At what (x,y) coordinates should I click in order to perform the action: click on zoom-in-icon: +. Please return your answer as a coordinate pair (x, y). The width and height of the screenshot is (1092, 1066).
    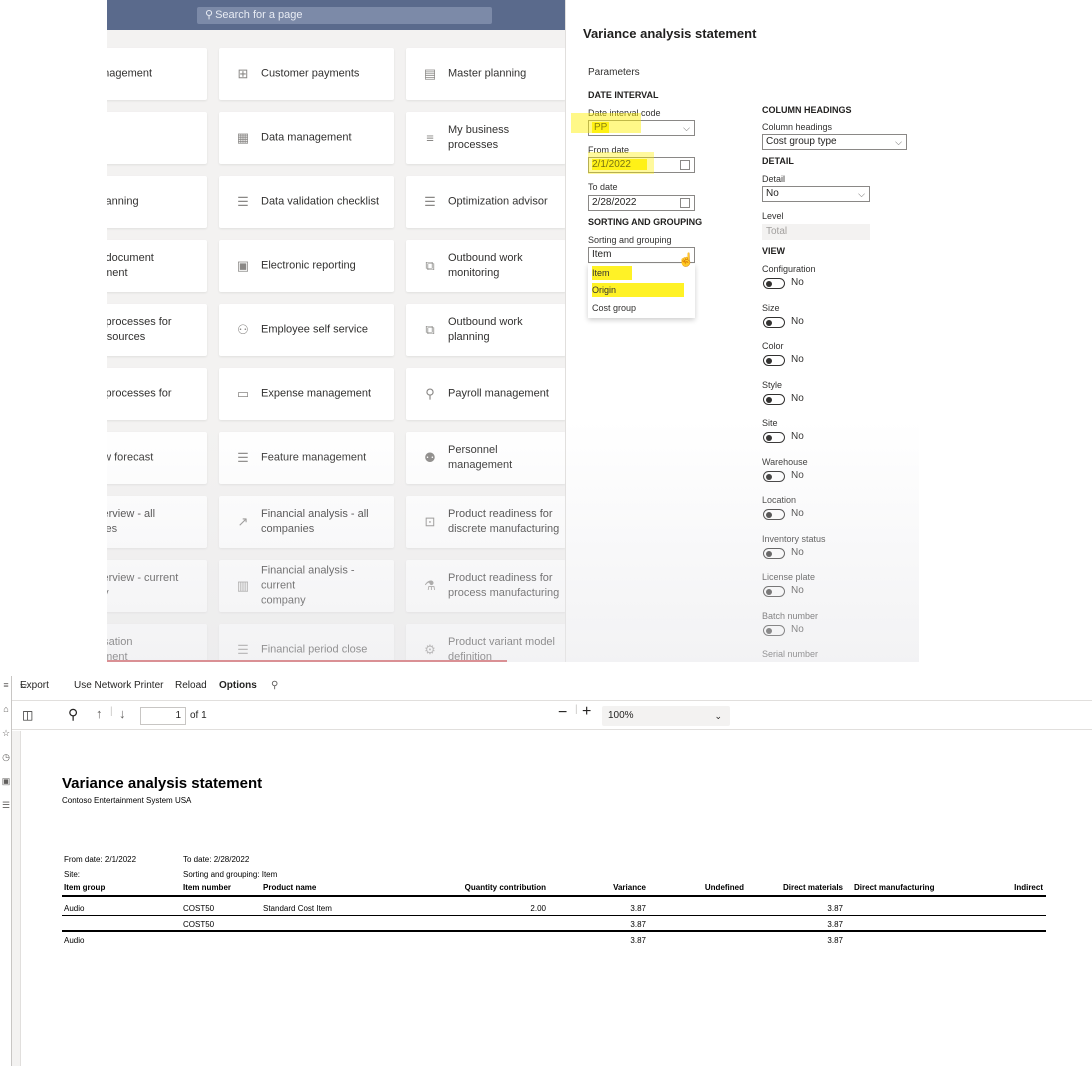
    Looking at the image, I should click on (586, 712).